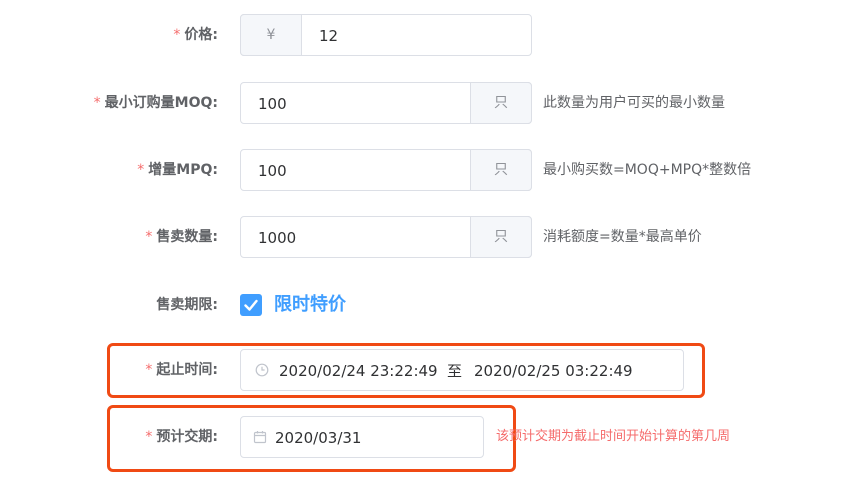 This screenshot has height=483, width=852. I want to click on mpq-label-text: 增量MPQ:, so click(183, 170).